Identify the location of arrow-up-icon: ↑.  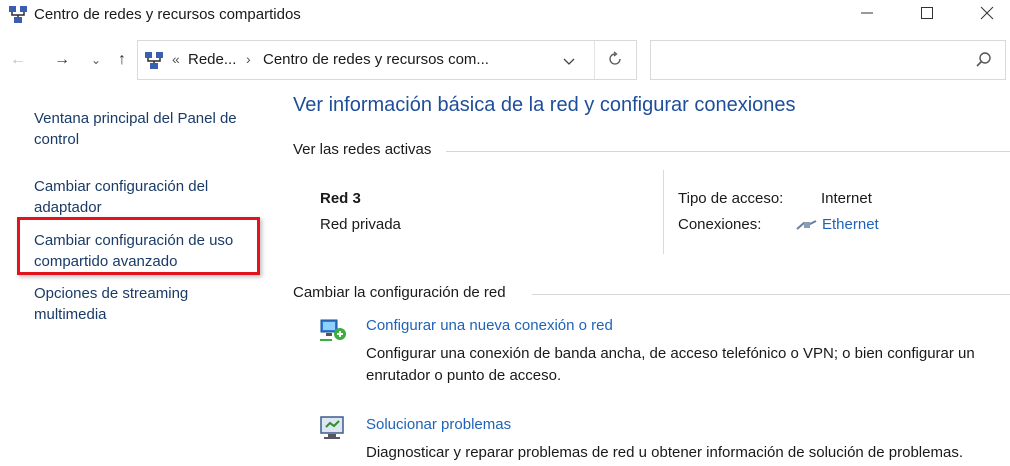
(122, 59).